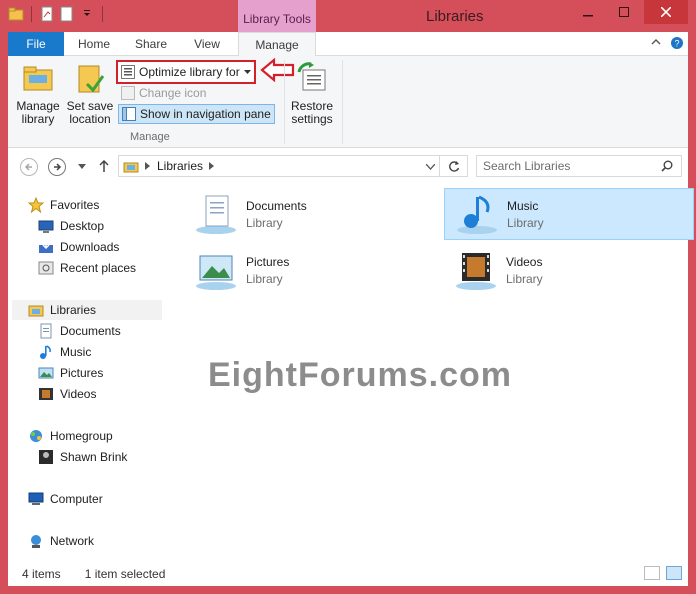 Image resolution: width=696 pixels, height=594 pixels. I want to click on optimize-library-label: Optimize library for, so click(189, 72).